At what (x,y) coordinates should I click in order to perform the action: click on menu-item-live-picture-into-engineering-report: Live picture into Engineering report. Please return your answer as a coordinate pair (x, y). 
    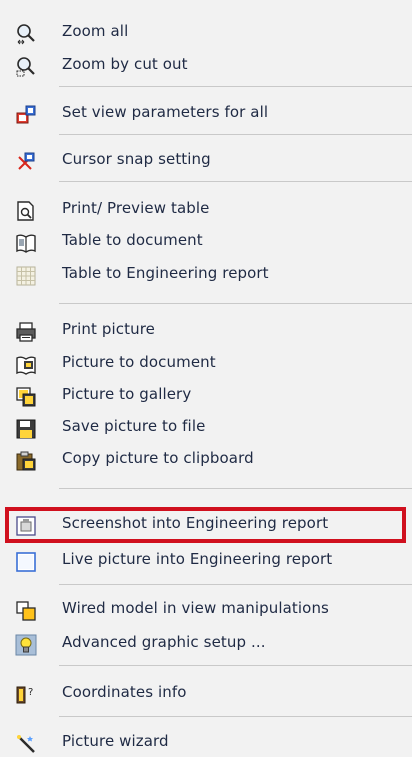
    Looking at the image, I should click on (206, 560).